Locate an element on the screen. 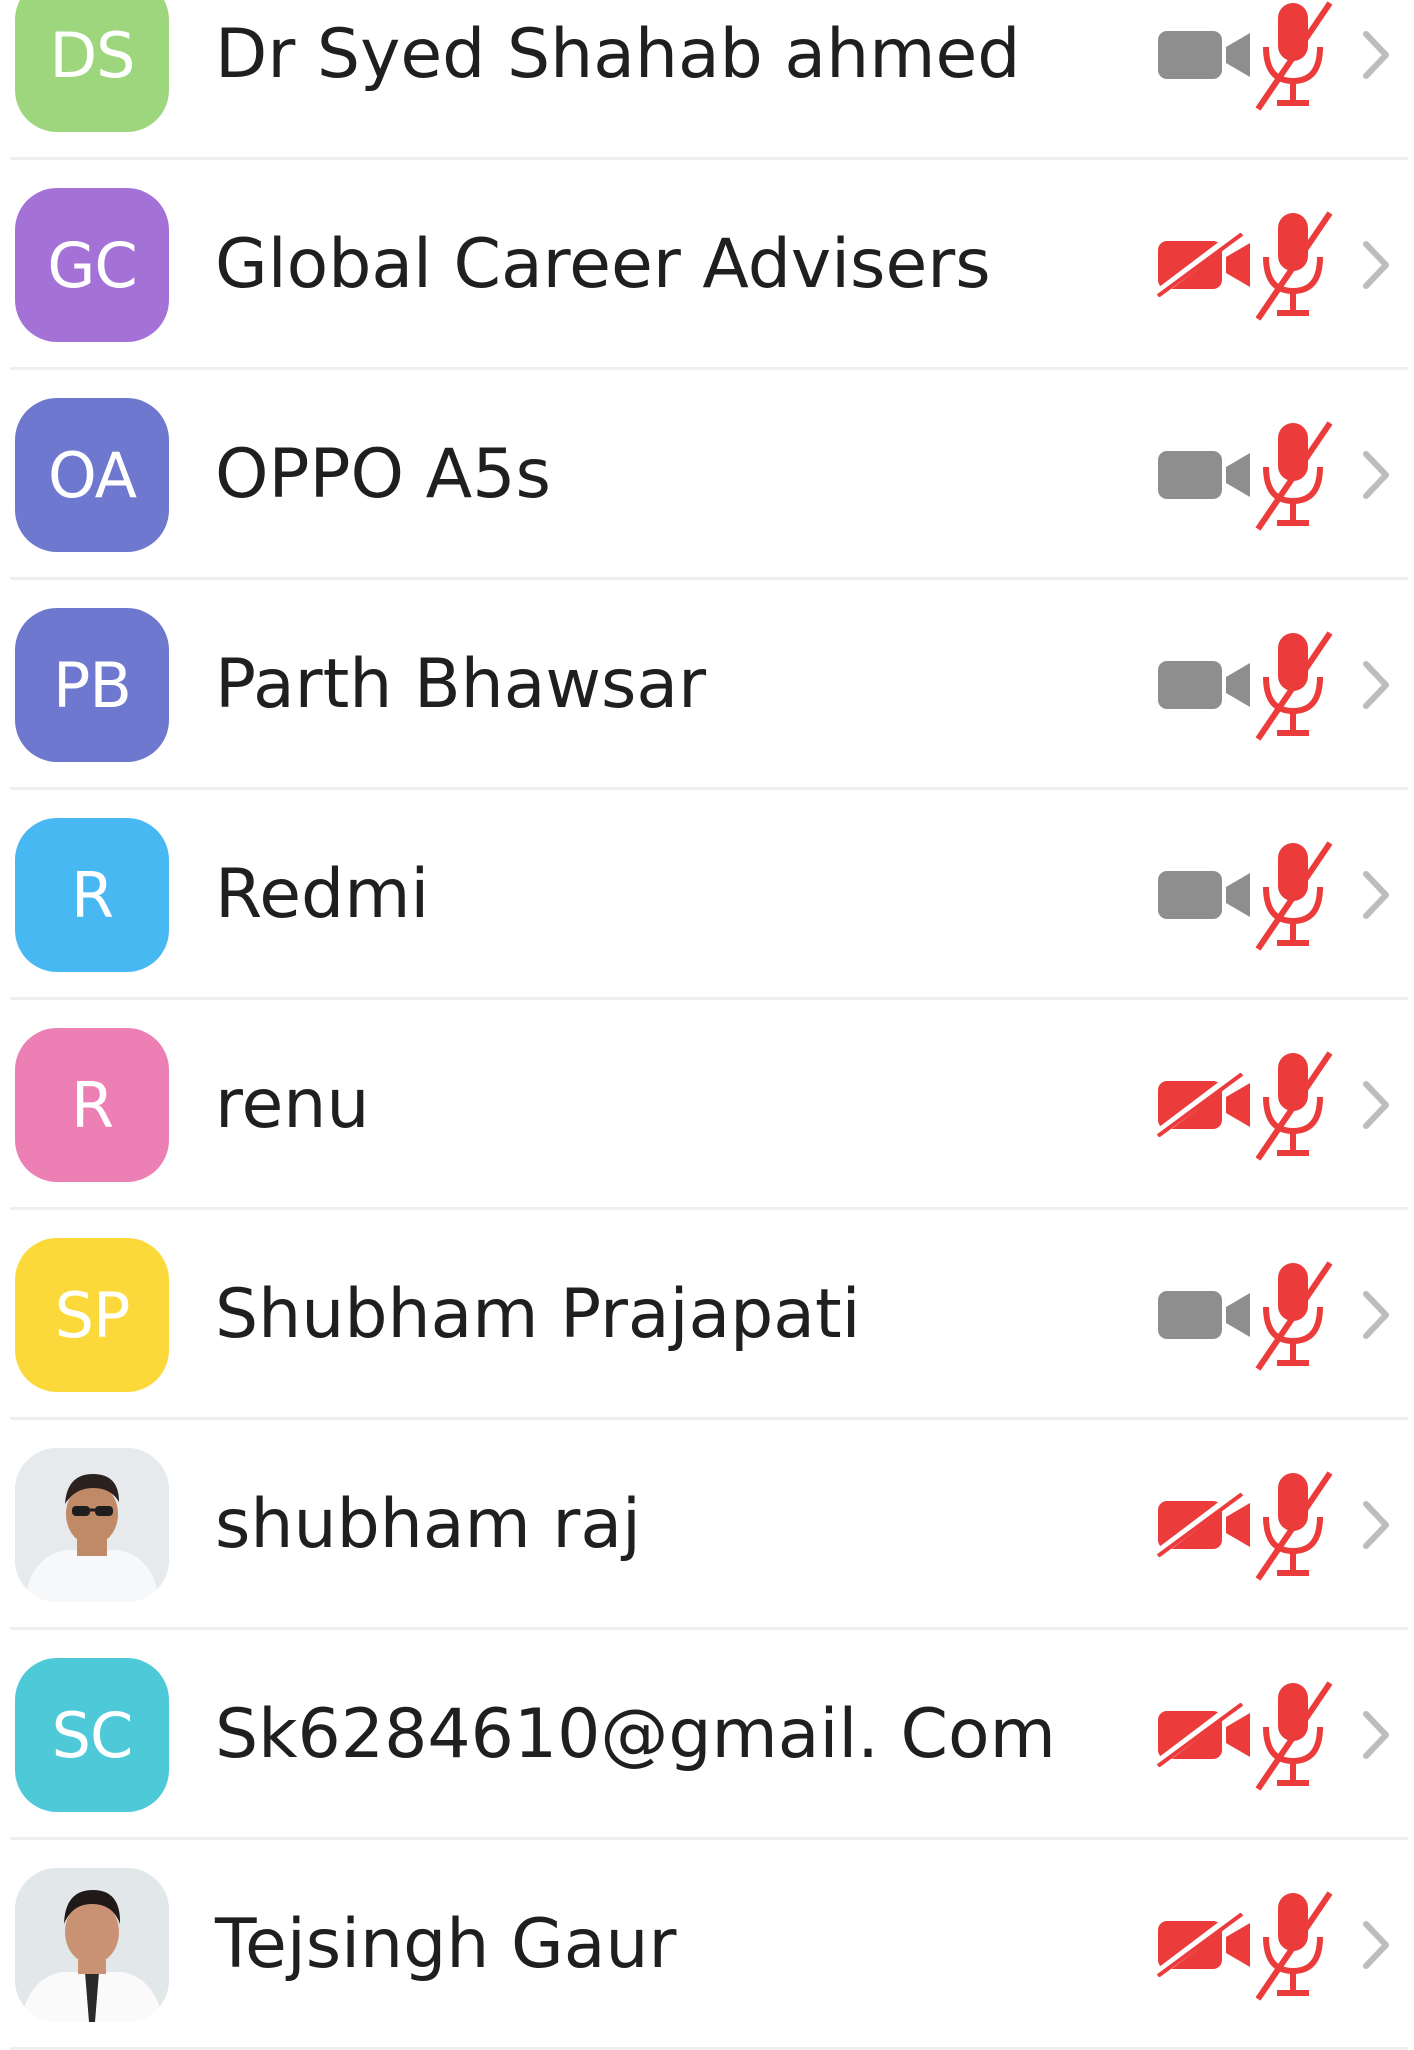 This screenshot has height=2050, width=1414. avatar: PB is located at coordinates (92, 685).